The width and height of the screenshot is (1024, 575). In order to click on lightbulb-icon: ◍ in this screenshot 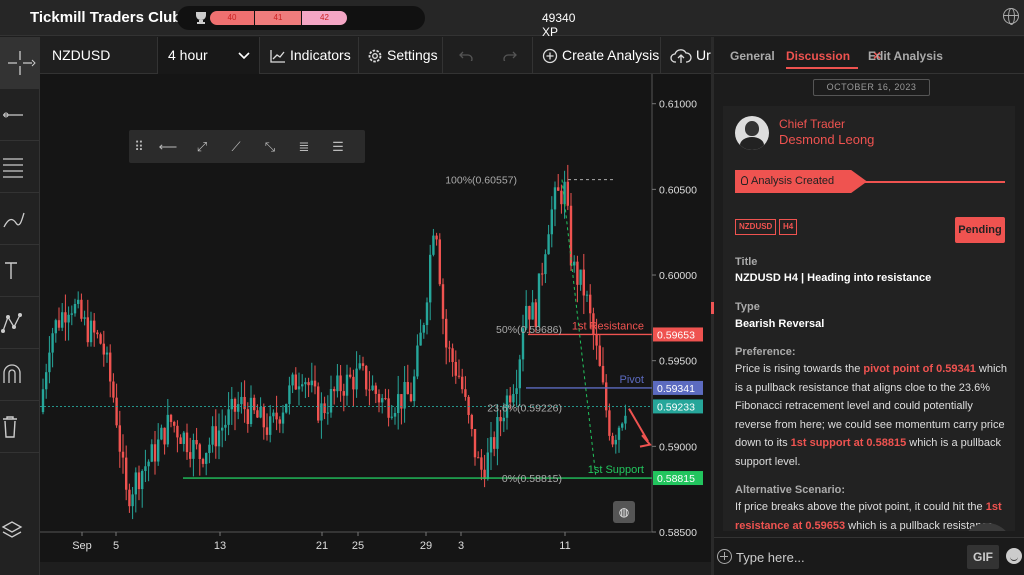, I will do `click(624, 512)`.